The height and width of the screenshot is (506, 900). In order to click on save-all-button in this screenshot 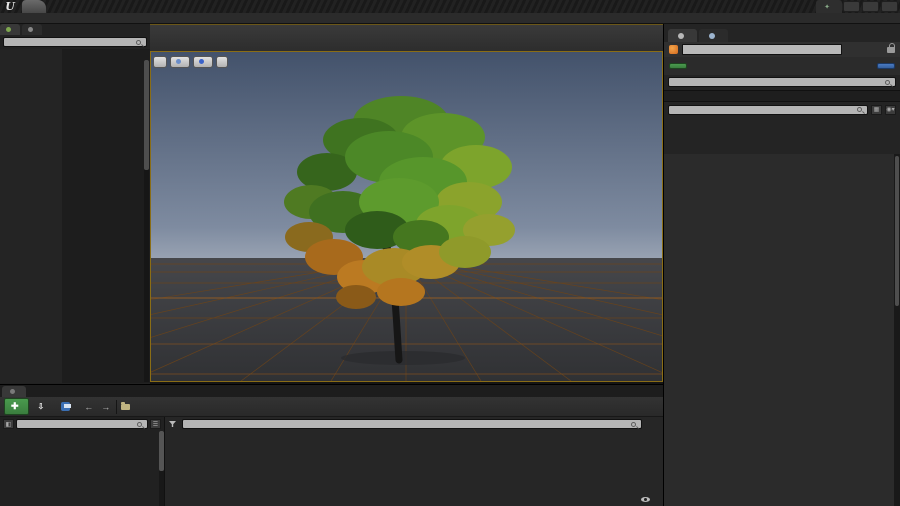, I will do `click(67, 406)`.